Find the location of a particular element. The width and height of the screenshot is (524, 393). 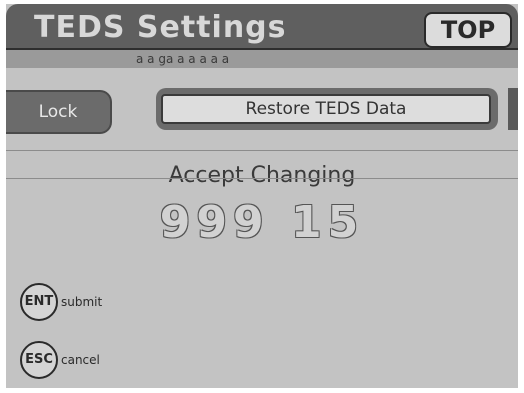

esc-key-row: ESC cancel is located at coordinates (60, 360).